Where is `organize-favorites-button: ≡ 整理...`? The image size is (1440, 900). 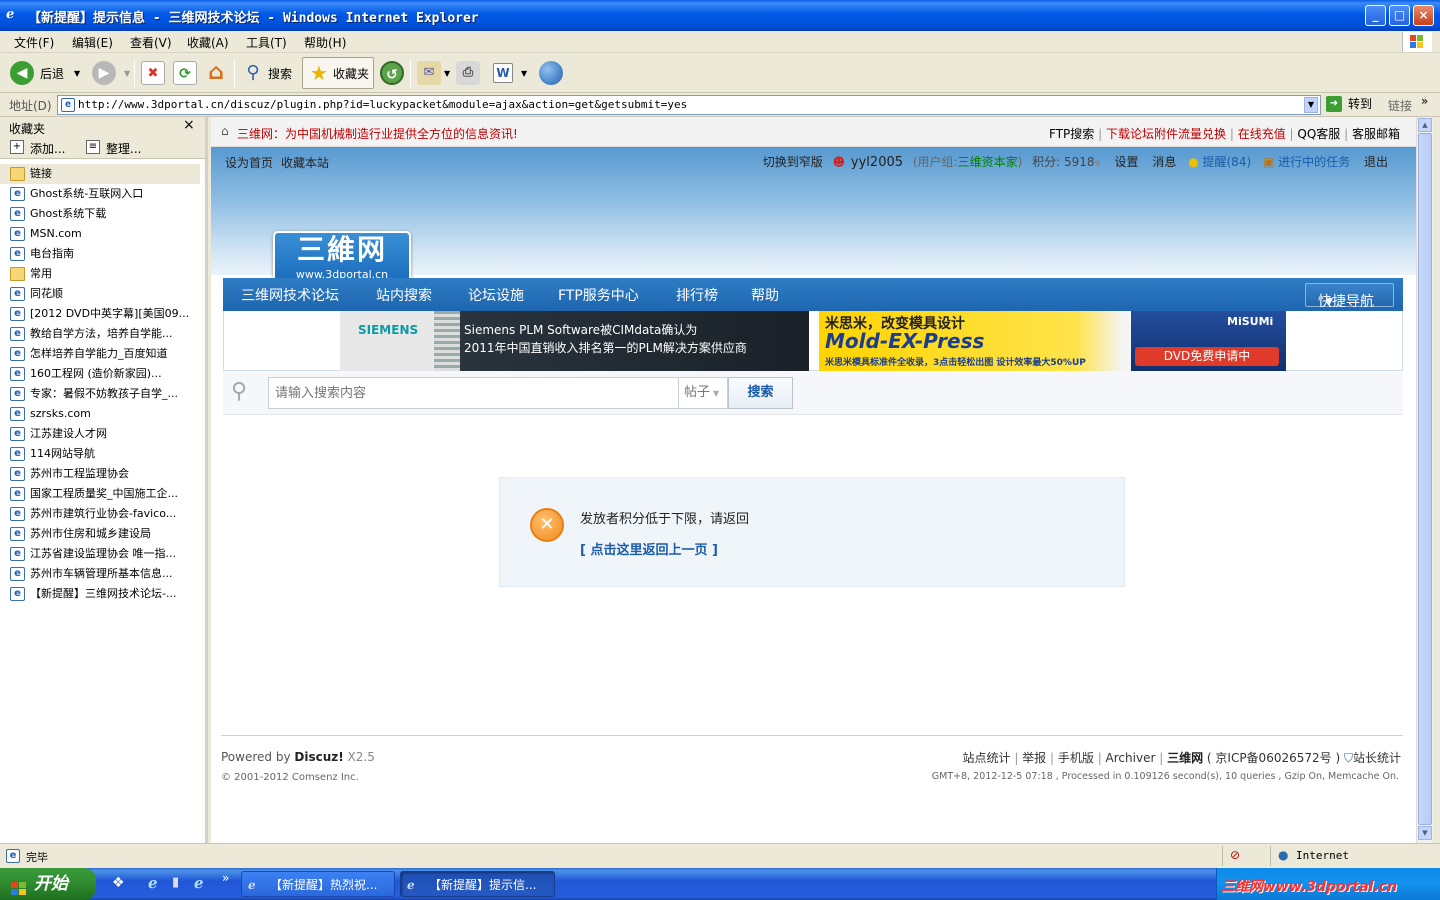
organize-favorites-button: ≡ 整理... is located at coordinates (113, 148).